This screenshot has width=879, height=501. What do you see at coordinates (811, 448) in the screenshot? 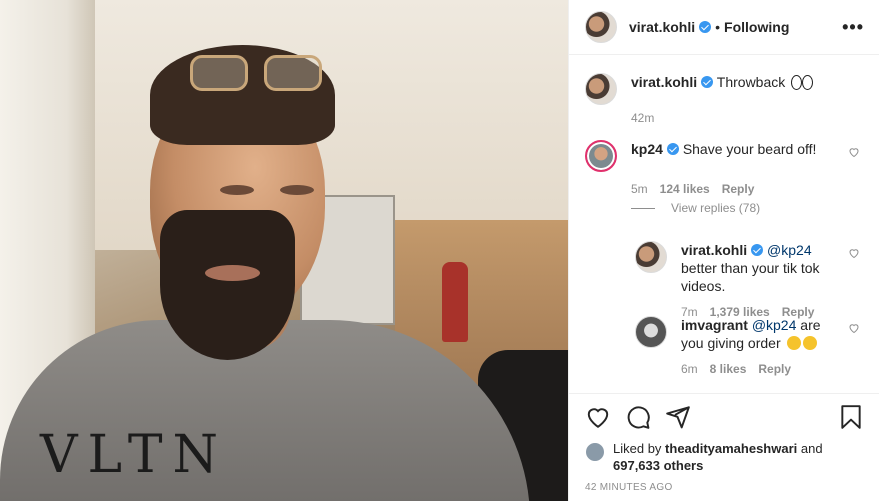
I see `liked-by-and: and` at bounding box center [811, 448].